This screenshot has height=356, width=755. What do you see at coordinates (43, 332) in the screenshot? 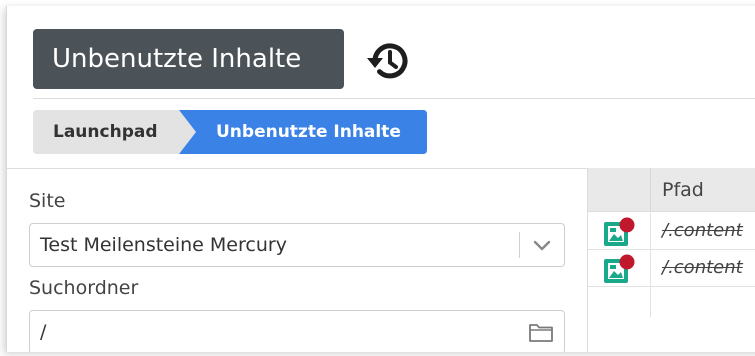
I see `folder-input-value: /` at bounding box center [43, 332].